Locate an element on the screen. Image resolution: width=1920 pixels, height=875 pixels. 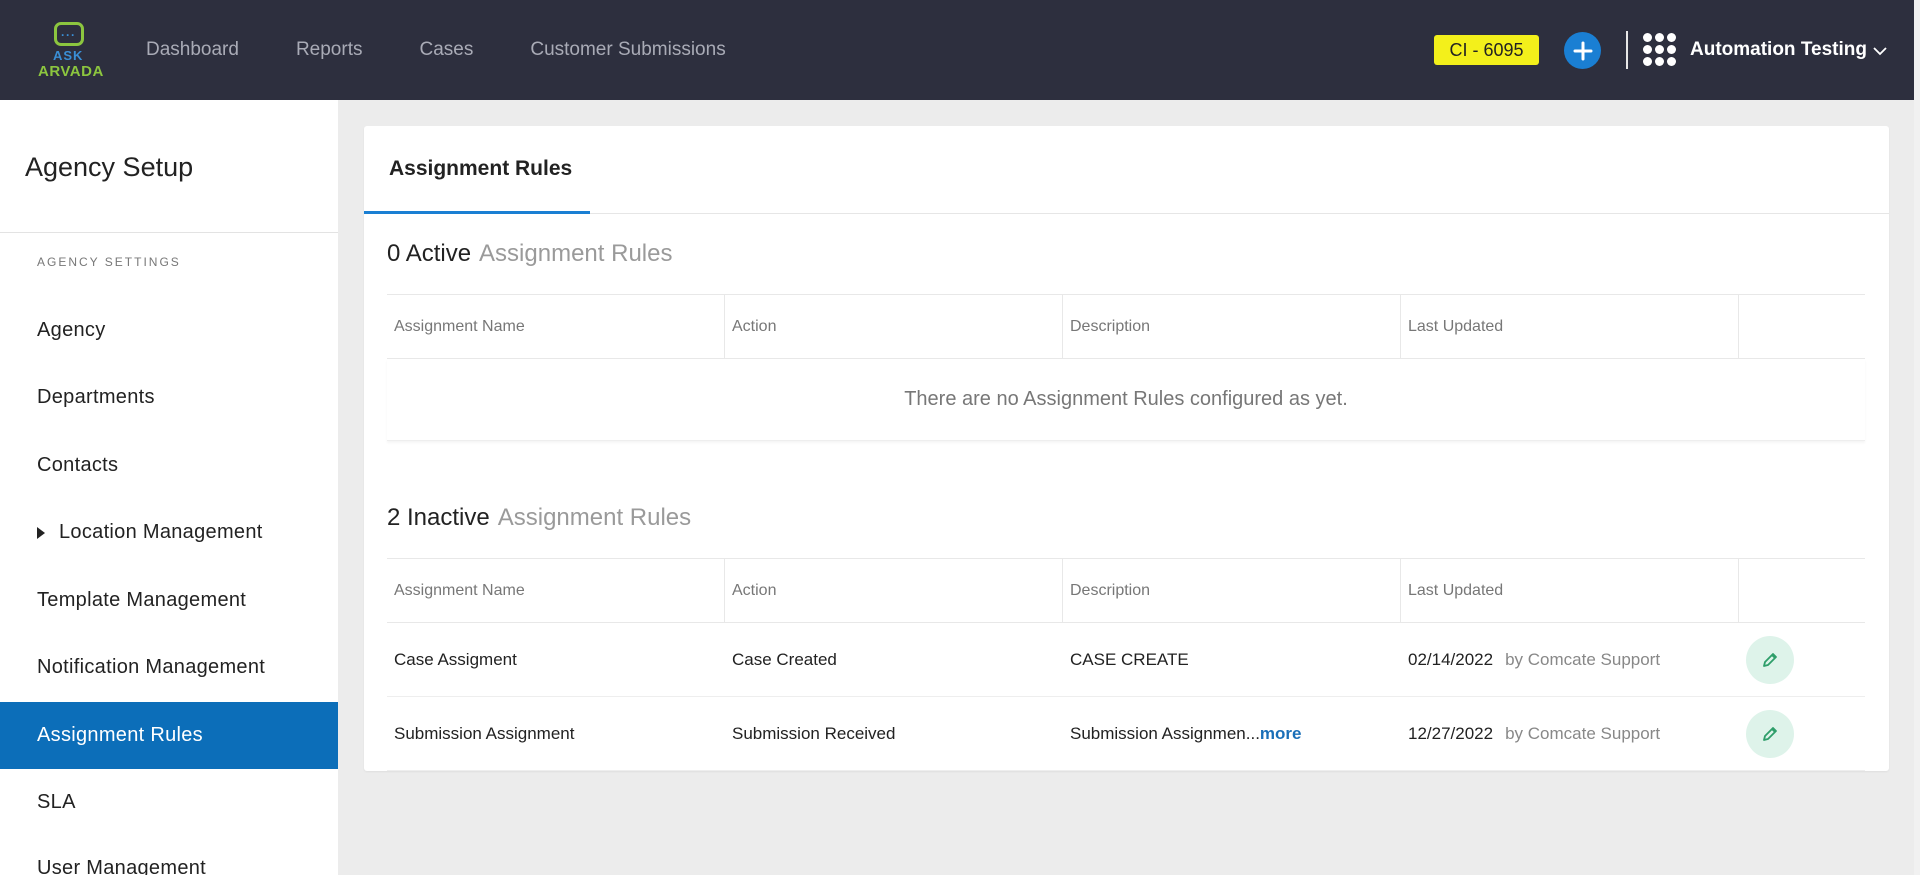
section-label-agency-settings: AGENCY SETTINGS is located at coordinates (109, 262).